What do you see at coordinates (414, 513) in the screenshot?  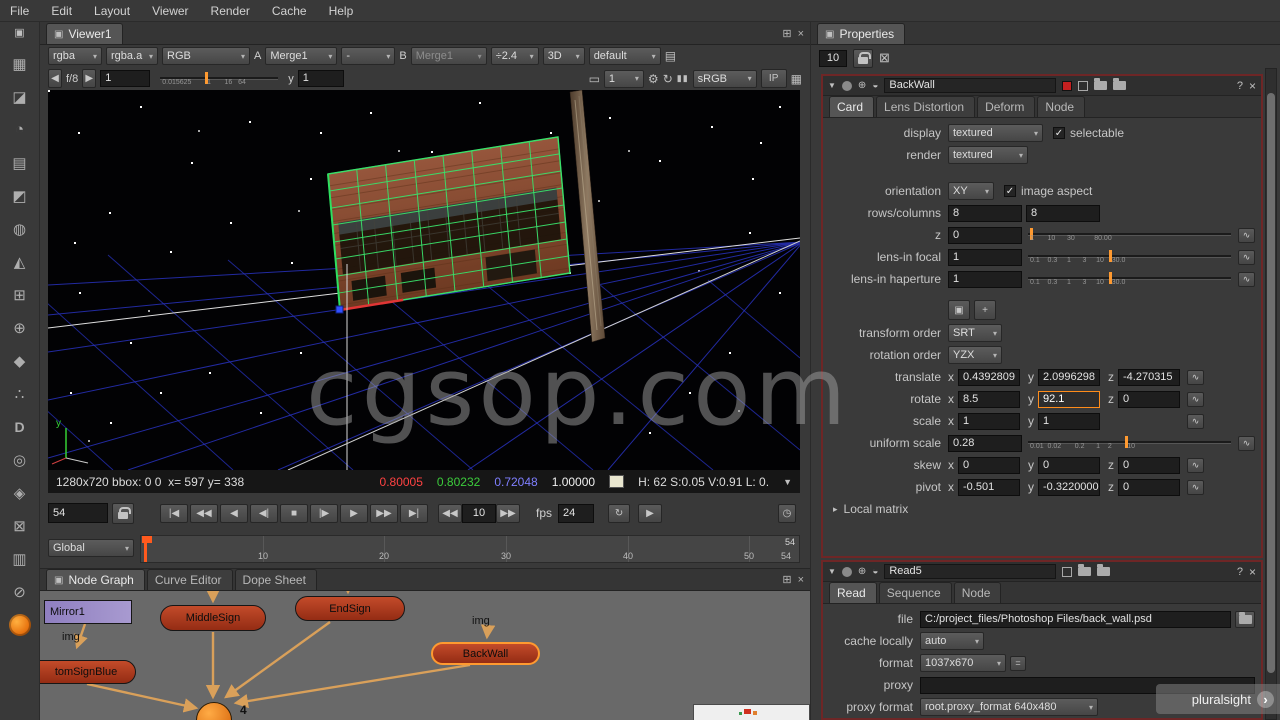 I see `goto-end-button: ▶|` at bounding box center [414, 513].